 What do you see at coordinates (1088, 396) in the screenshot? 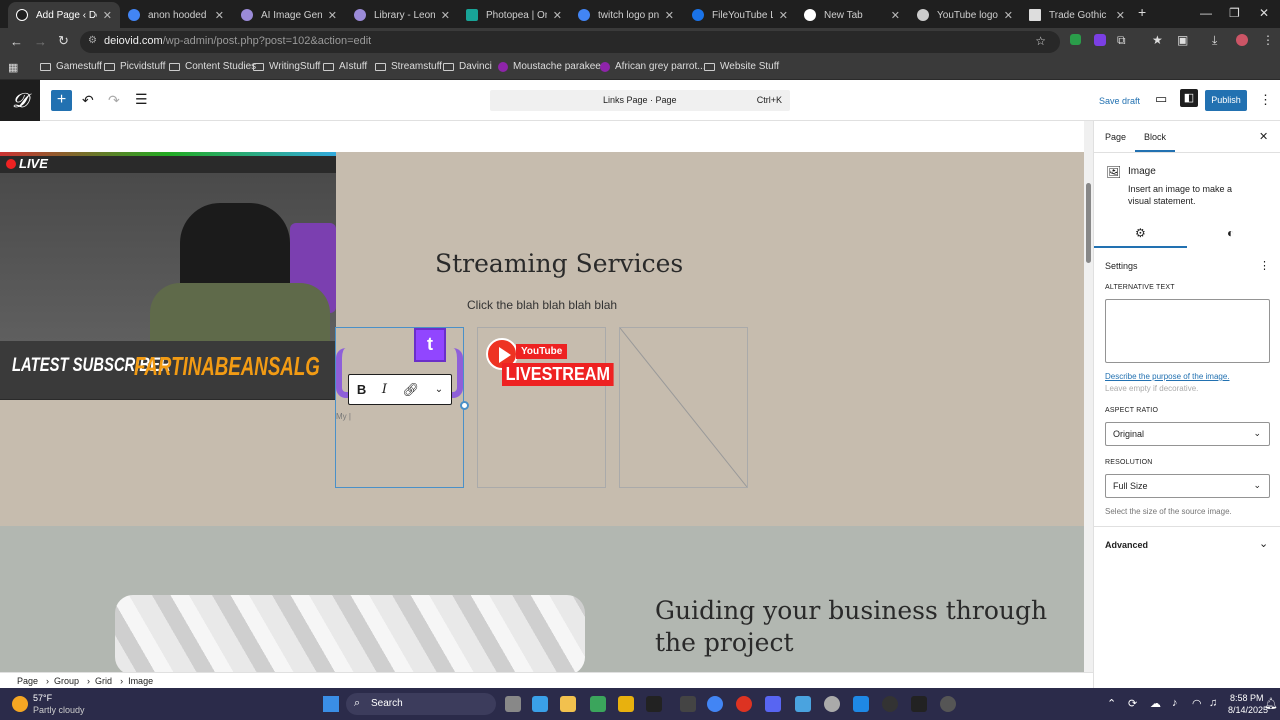
I see `canvas-scrollbar` at bounding box center [1088, 396].